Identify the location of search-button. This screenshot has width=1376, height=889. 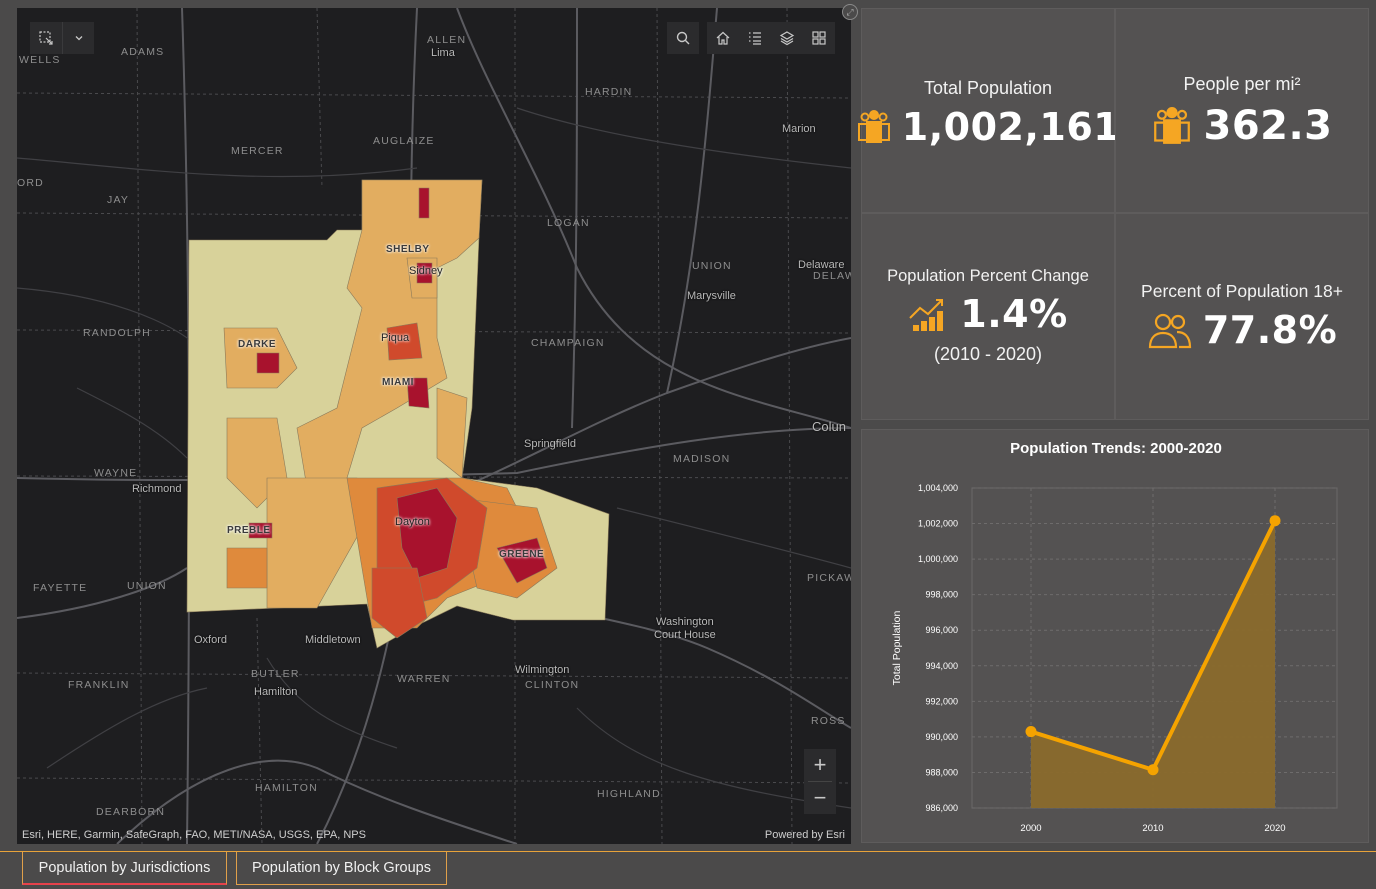
(683, 38).